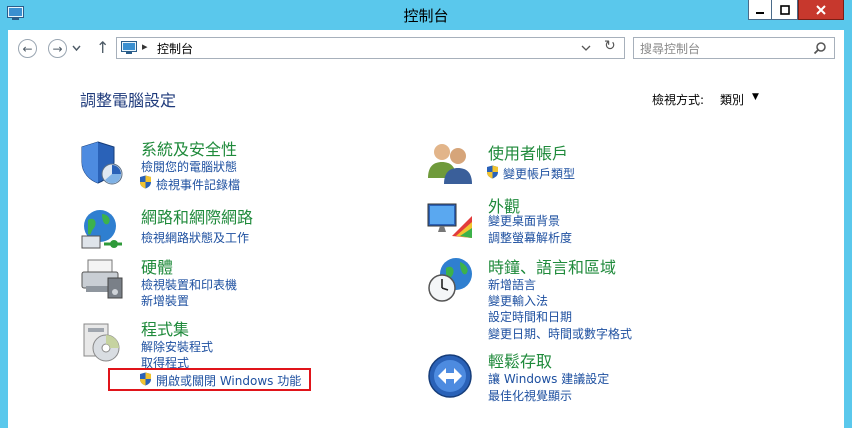 The height and width of the screenshot is (428, 852). Describe the element at coordinates (76, 48) in the screenshot. I see `recent-locations-chevron-icon` at that location.